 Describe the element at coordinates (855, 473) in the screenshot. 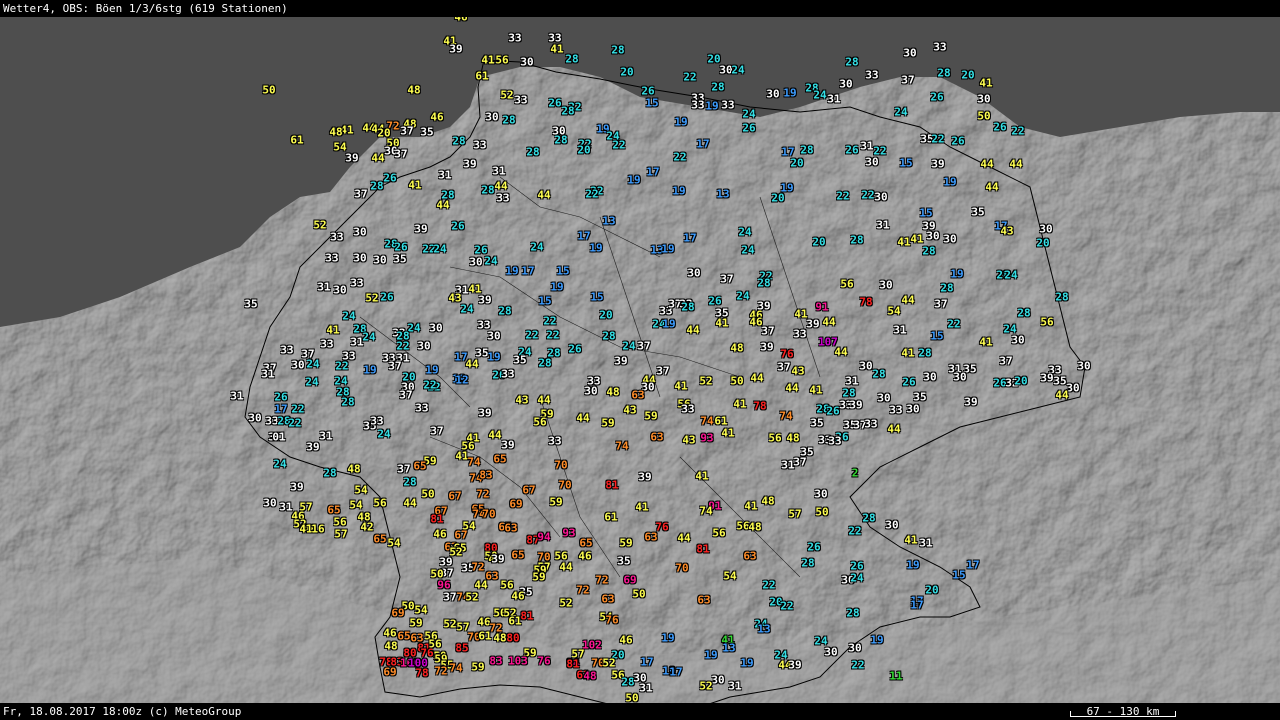

I see `station-gust-value: 2` at that location.